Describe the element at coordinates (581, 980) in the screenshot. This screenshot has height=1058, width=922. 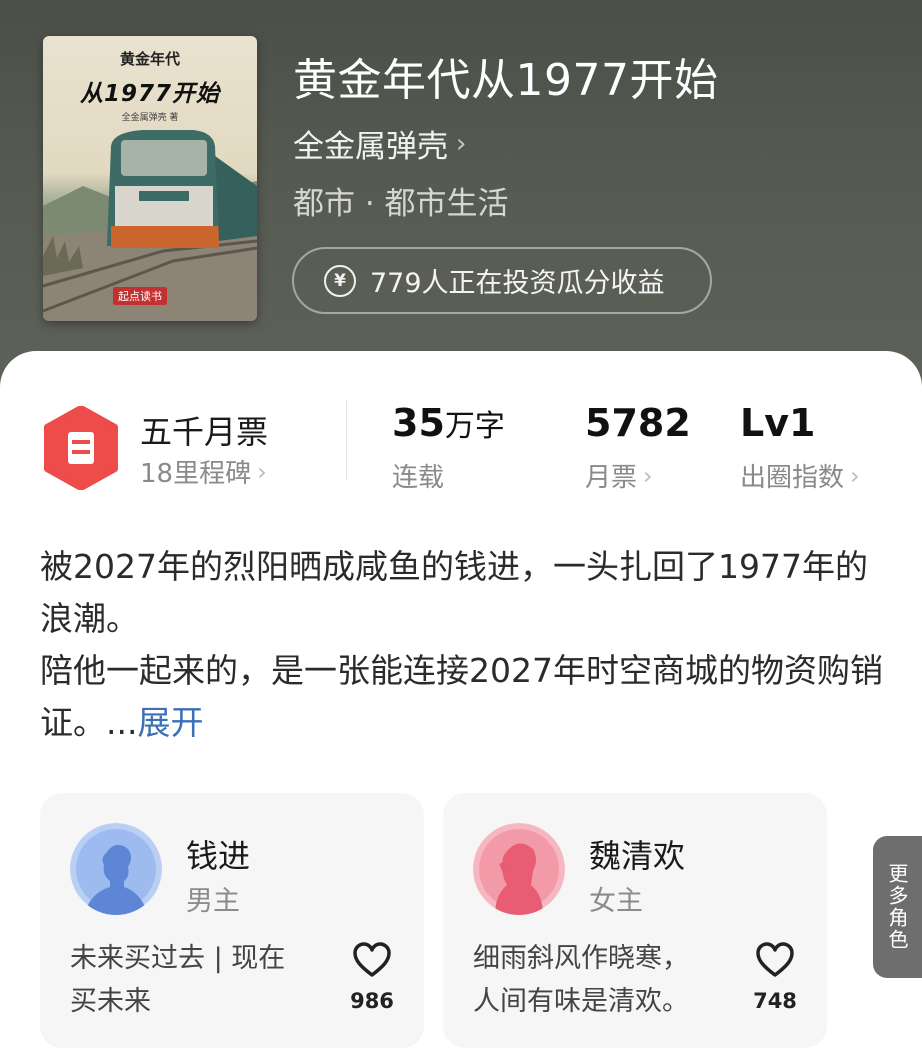
I see `character-description: 细雨斜风作晓寒，人间有味是清欢。` at that location.